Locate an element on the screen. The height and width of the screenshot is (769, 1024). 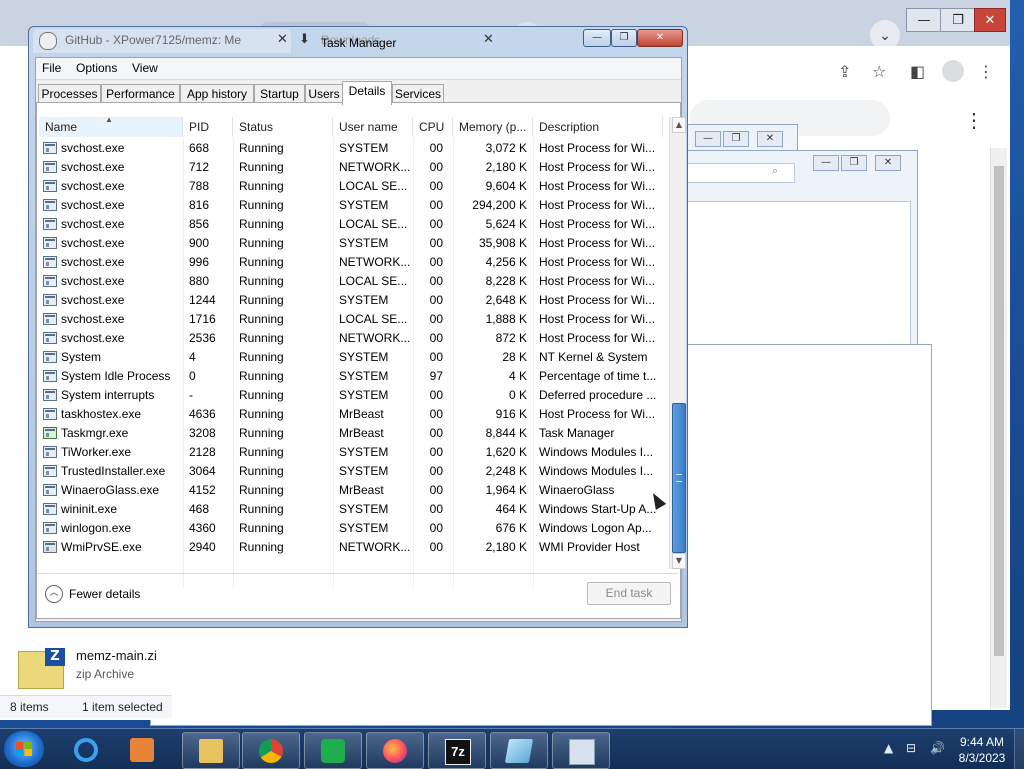
cell-name: System Idle Process is located at coordinates (116, 376).